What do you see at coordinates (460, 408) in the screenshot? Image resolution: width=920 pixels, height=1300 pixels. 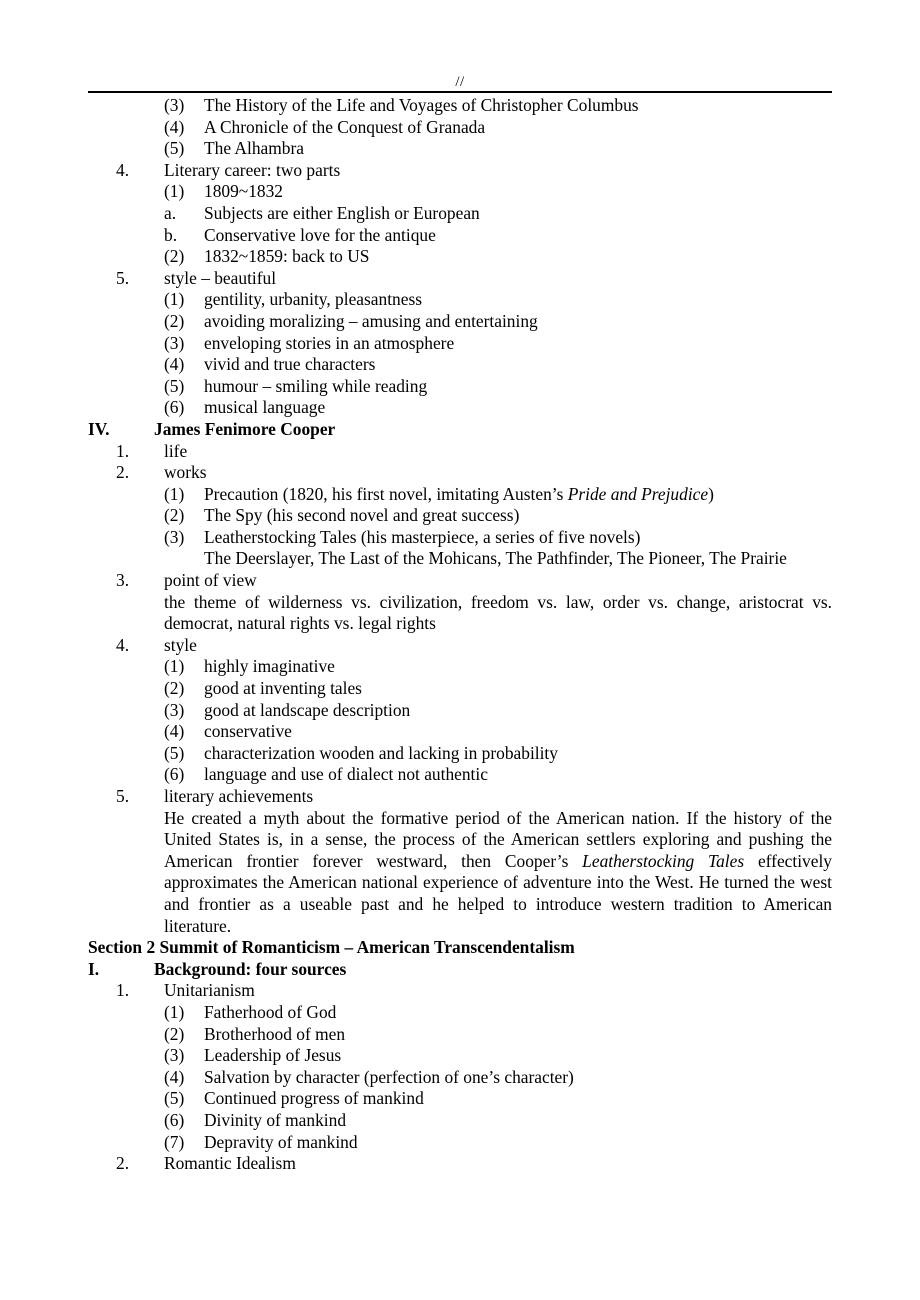 I see `list-item: (6) musical language` at bounding box center [460, 408].